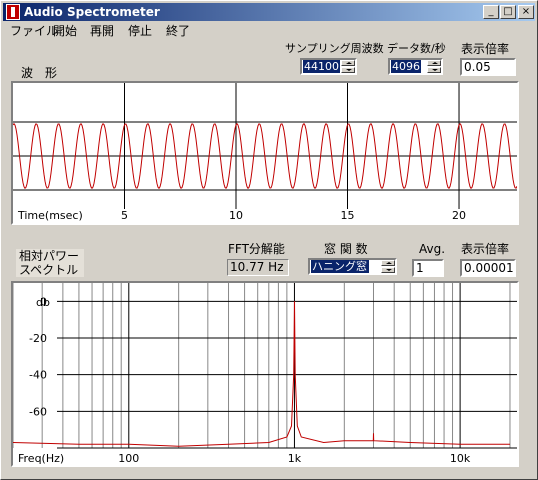 Image resolution: width=538 pixels, height=480 pixels. I want to click on waveform-label: 波 形, so click(39, 73).